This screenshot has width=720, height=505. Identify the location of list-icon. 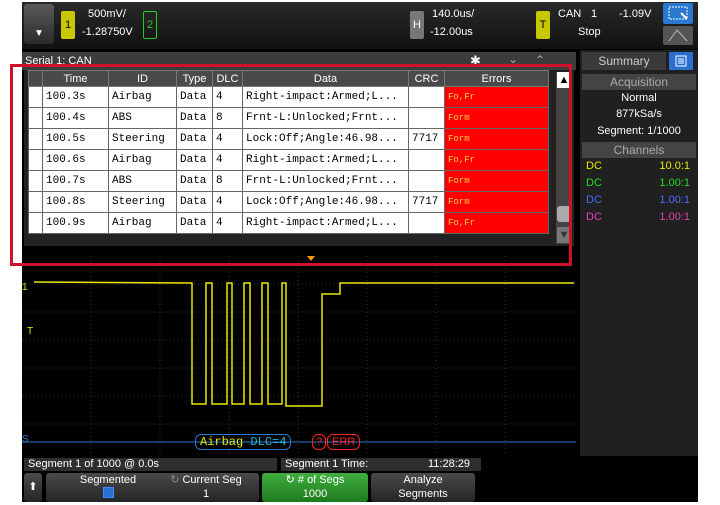
(681, 61).